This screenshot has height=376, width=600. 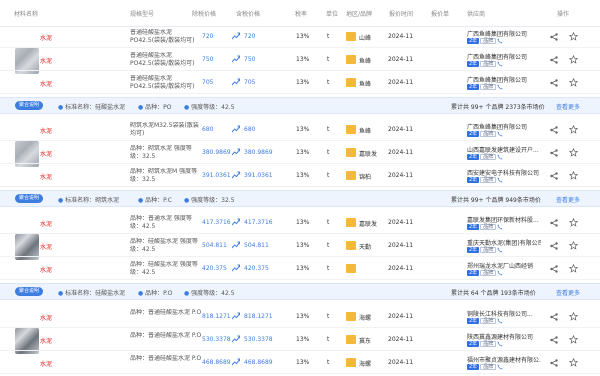 What do you see at coordinates (249, 82) in the screenshot?
I see `incl-price: 705` at bounding box center [249, 82].